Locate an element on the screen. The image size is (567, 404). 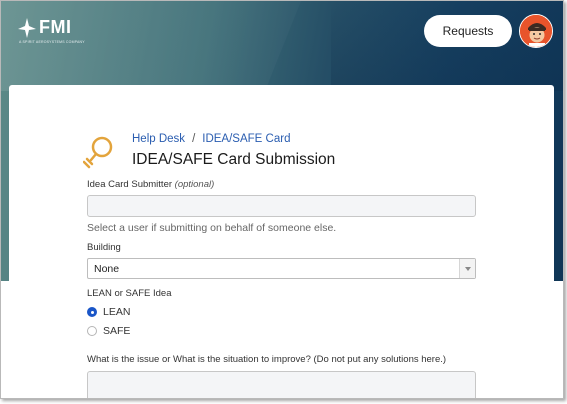
radio-safe-label: SAFE is located at coordinates (117, 331).